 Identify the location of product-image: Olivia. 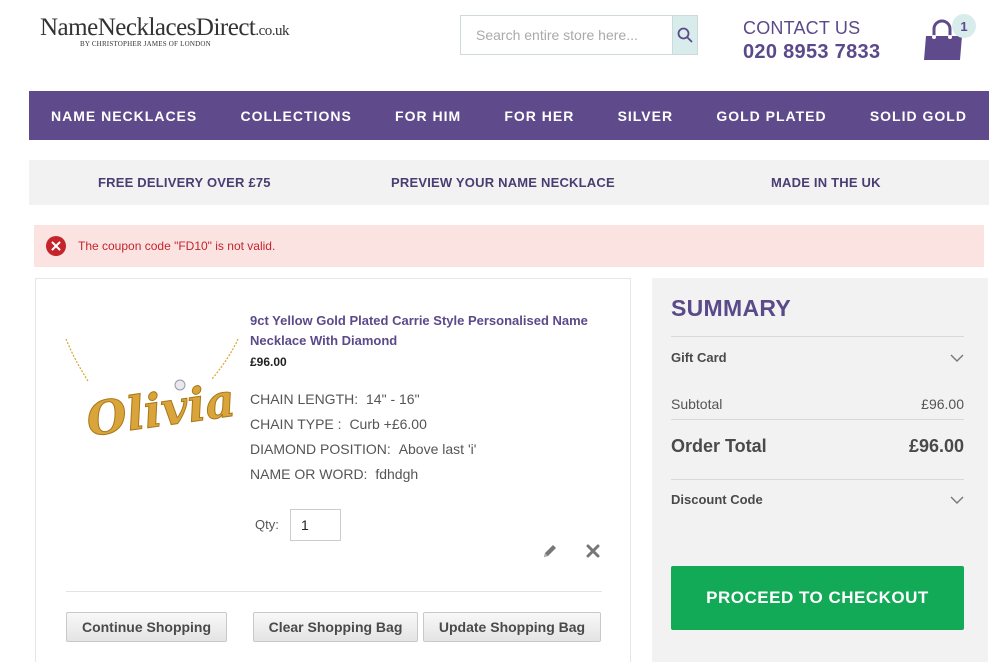
(152, 383).